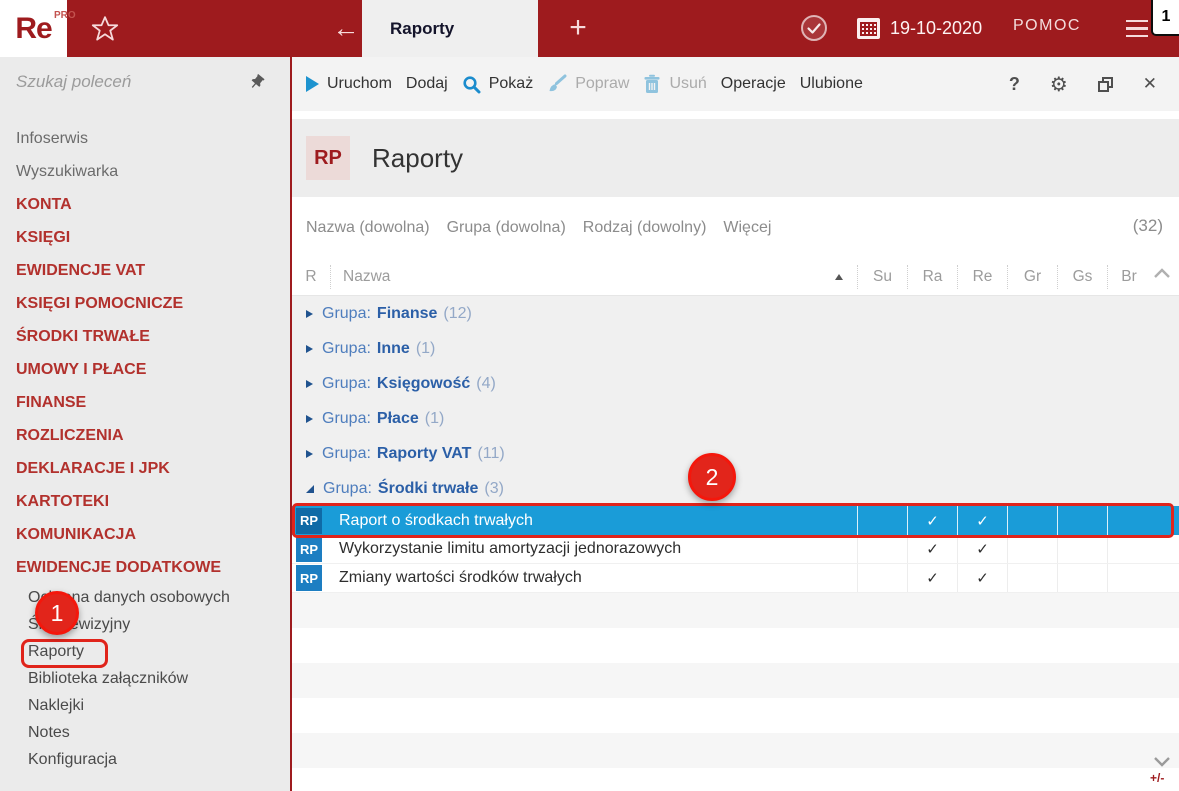  I want to click on table-header: R Nazwa Su Ra Re Gr Gs Br, so click(735, 277).